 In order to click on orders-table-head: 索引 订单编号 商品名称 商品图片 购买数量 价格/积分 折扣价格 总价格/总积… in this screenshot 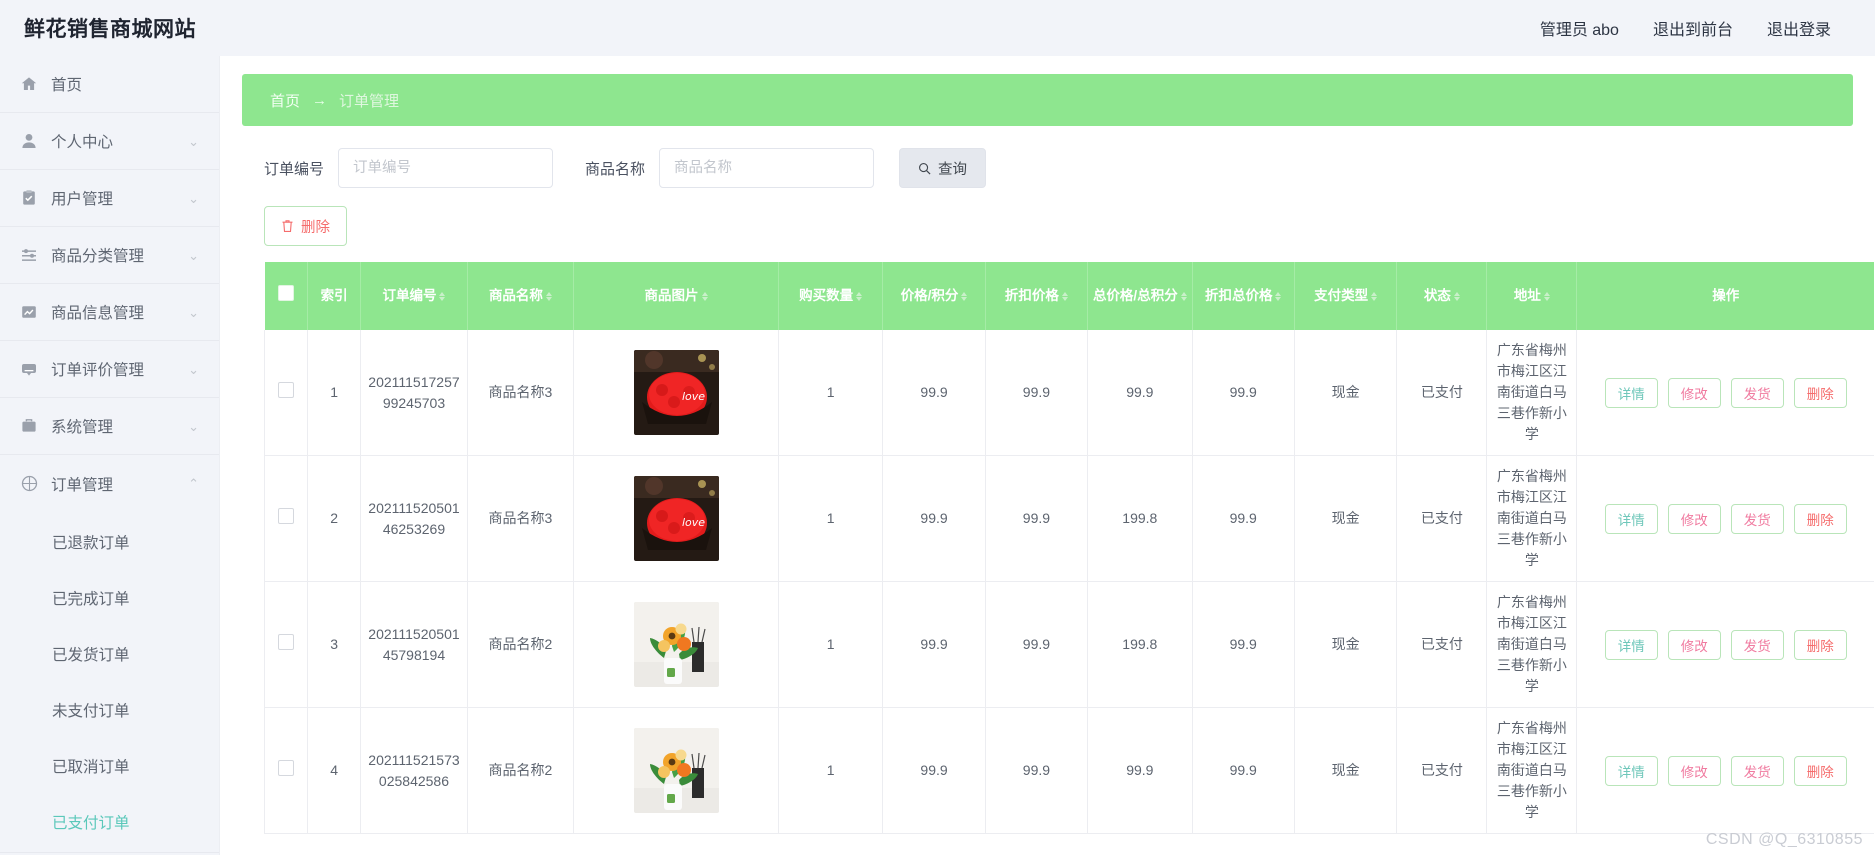, I will do `click(1069, 296)`.